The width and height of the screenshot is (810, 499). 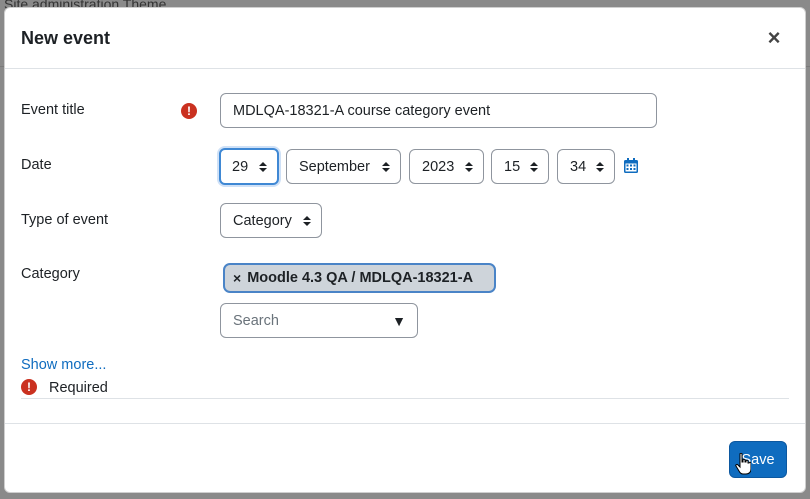 What do you see at coordinates (240, 166) in the screenshot?
I see `day-value: 29` at bounding box center [240, 166].